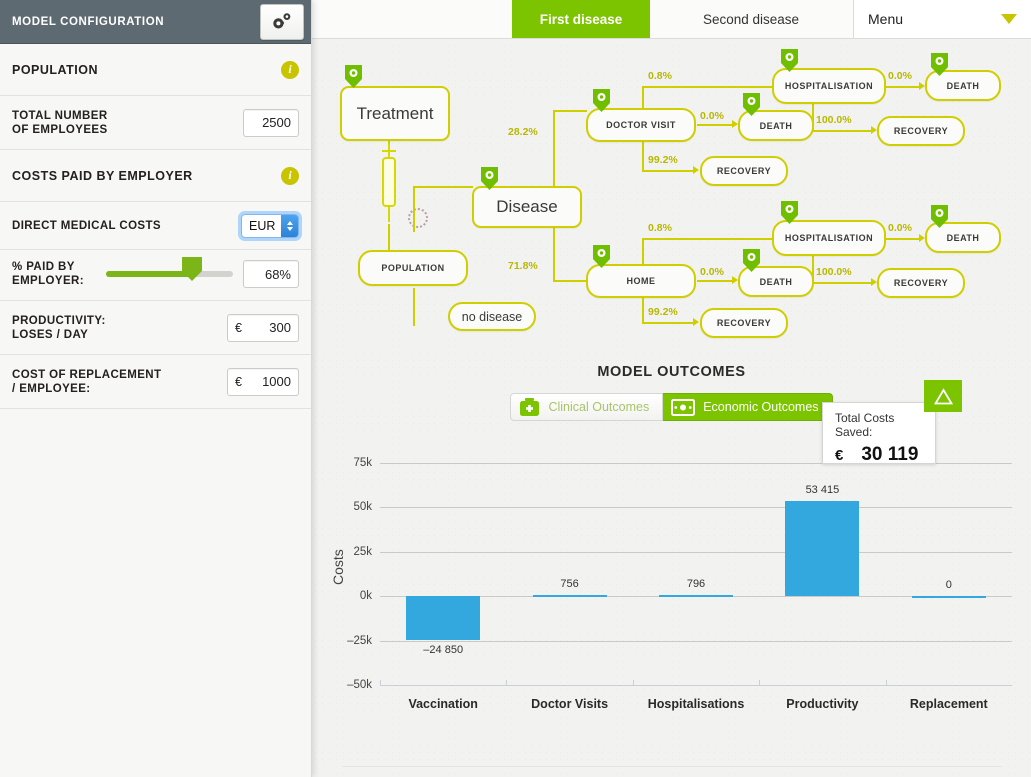 The image size is (1031, 777). Describe the element at coordinates (683, 407) in the screenshot. I see `banknote-icon` at that location.